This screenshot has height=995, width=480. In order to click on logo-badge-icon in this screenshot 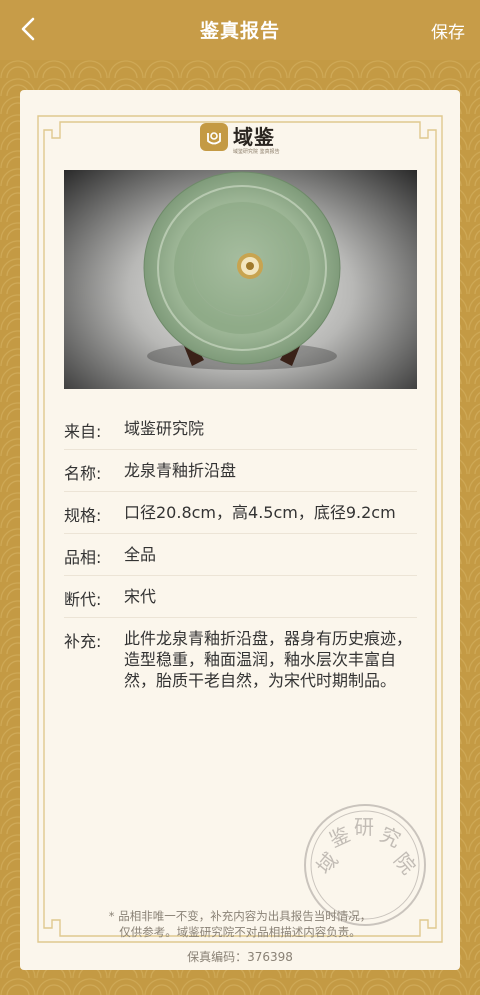, I will do `click(214, 137)`.